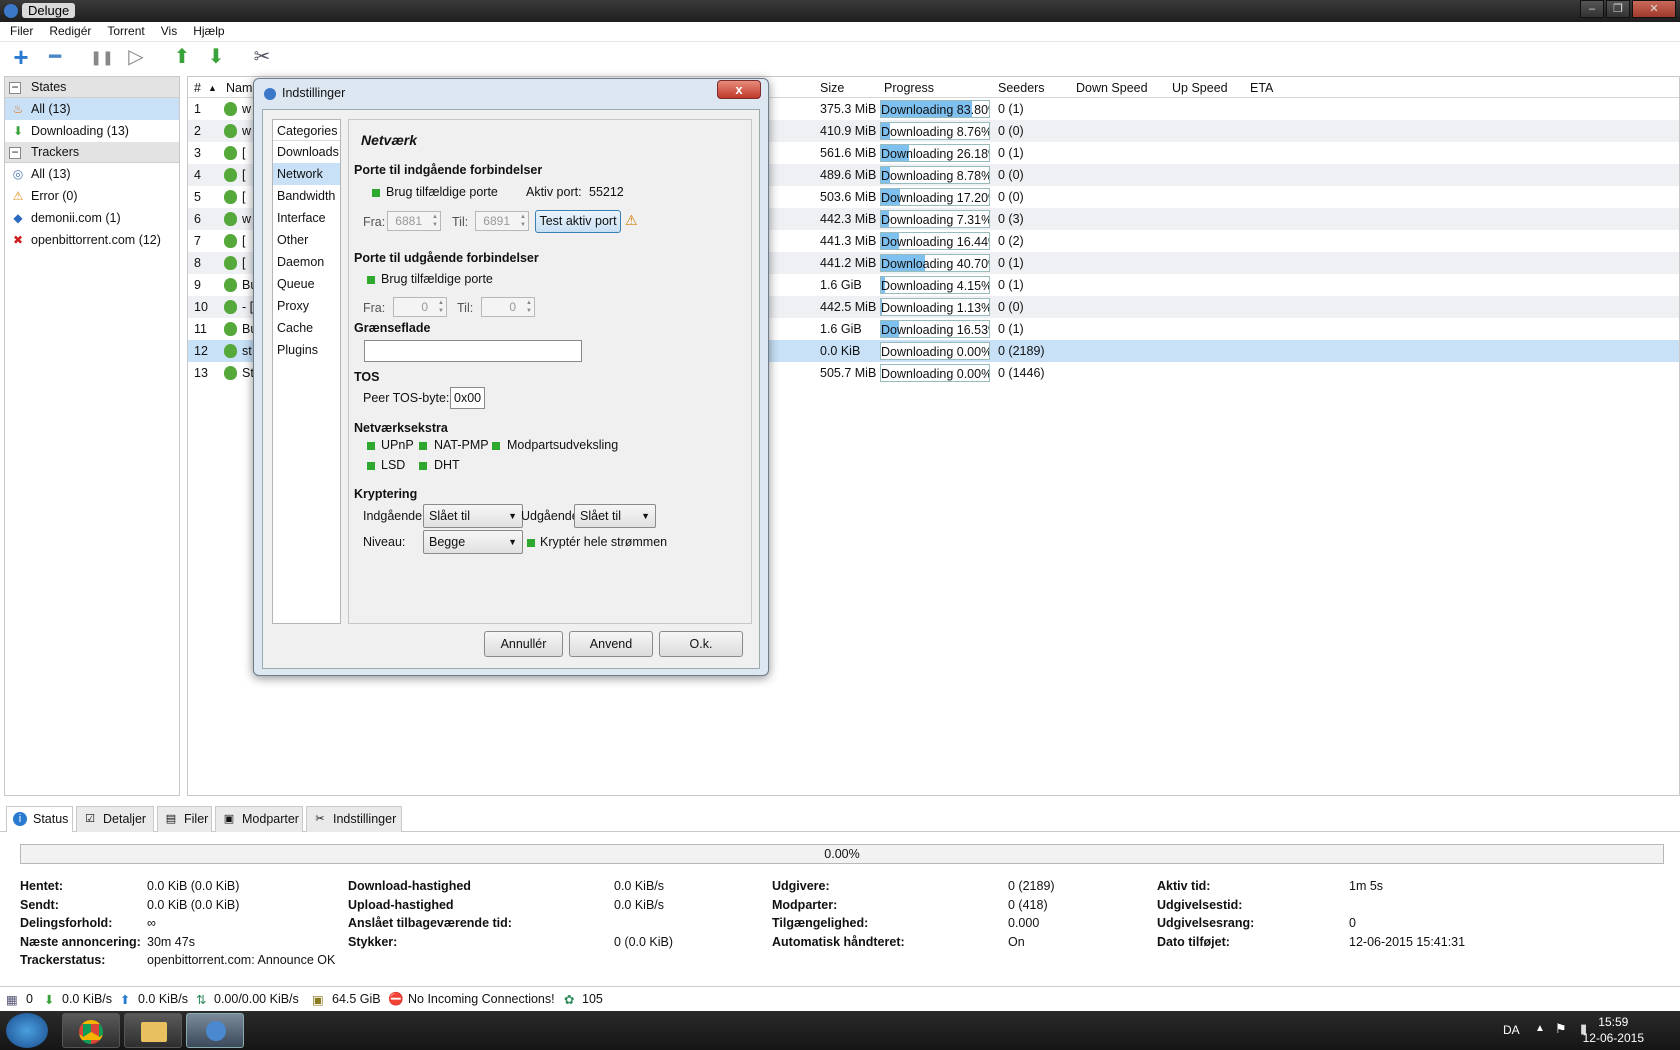 The width and height of the screenshot is (1680, 1050). Describe the element at coordinates (92, 196) in the screenshot. I see `tracker-error: ⚠ Error (0)` at that location.